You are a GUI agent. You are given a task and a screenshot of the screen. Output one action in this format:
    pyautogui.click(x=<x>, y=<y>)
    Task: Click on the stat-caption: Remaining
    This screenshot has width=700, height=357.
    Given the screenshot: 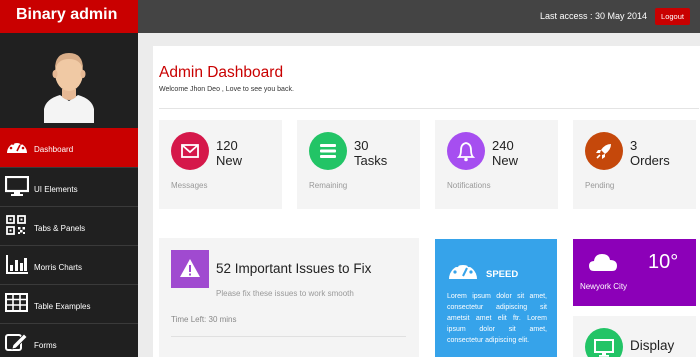 What is the action you would take?
    pyautogui.click(x=328, y=185)
    